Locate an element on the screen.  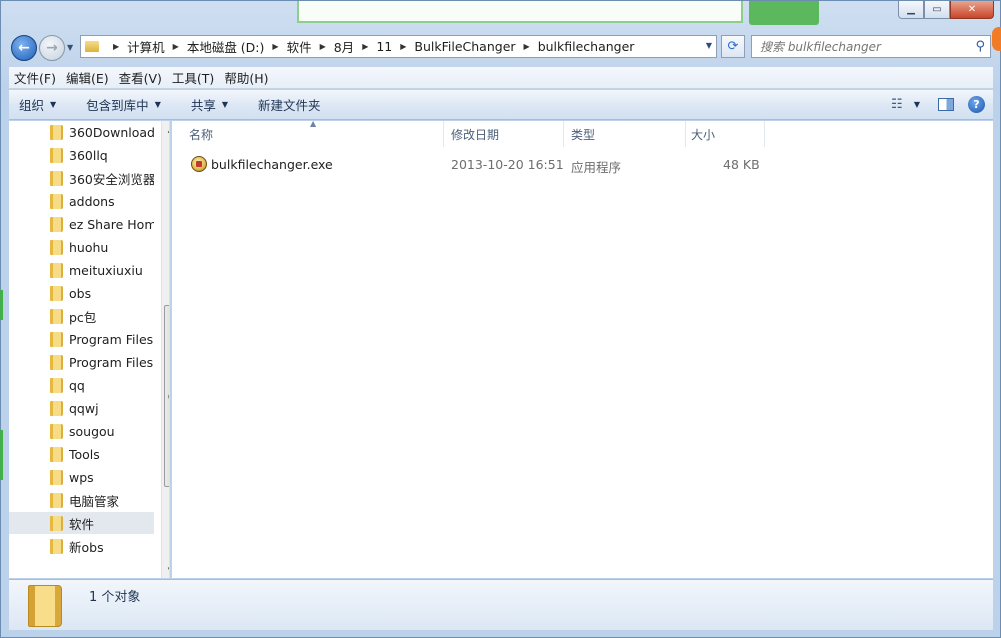
navpane-scrollbar: ▲ ≡ ▼ is located at coordinates (165, 349).